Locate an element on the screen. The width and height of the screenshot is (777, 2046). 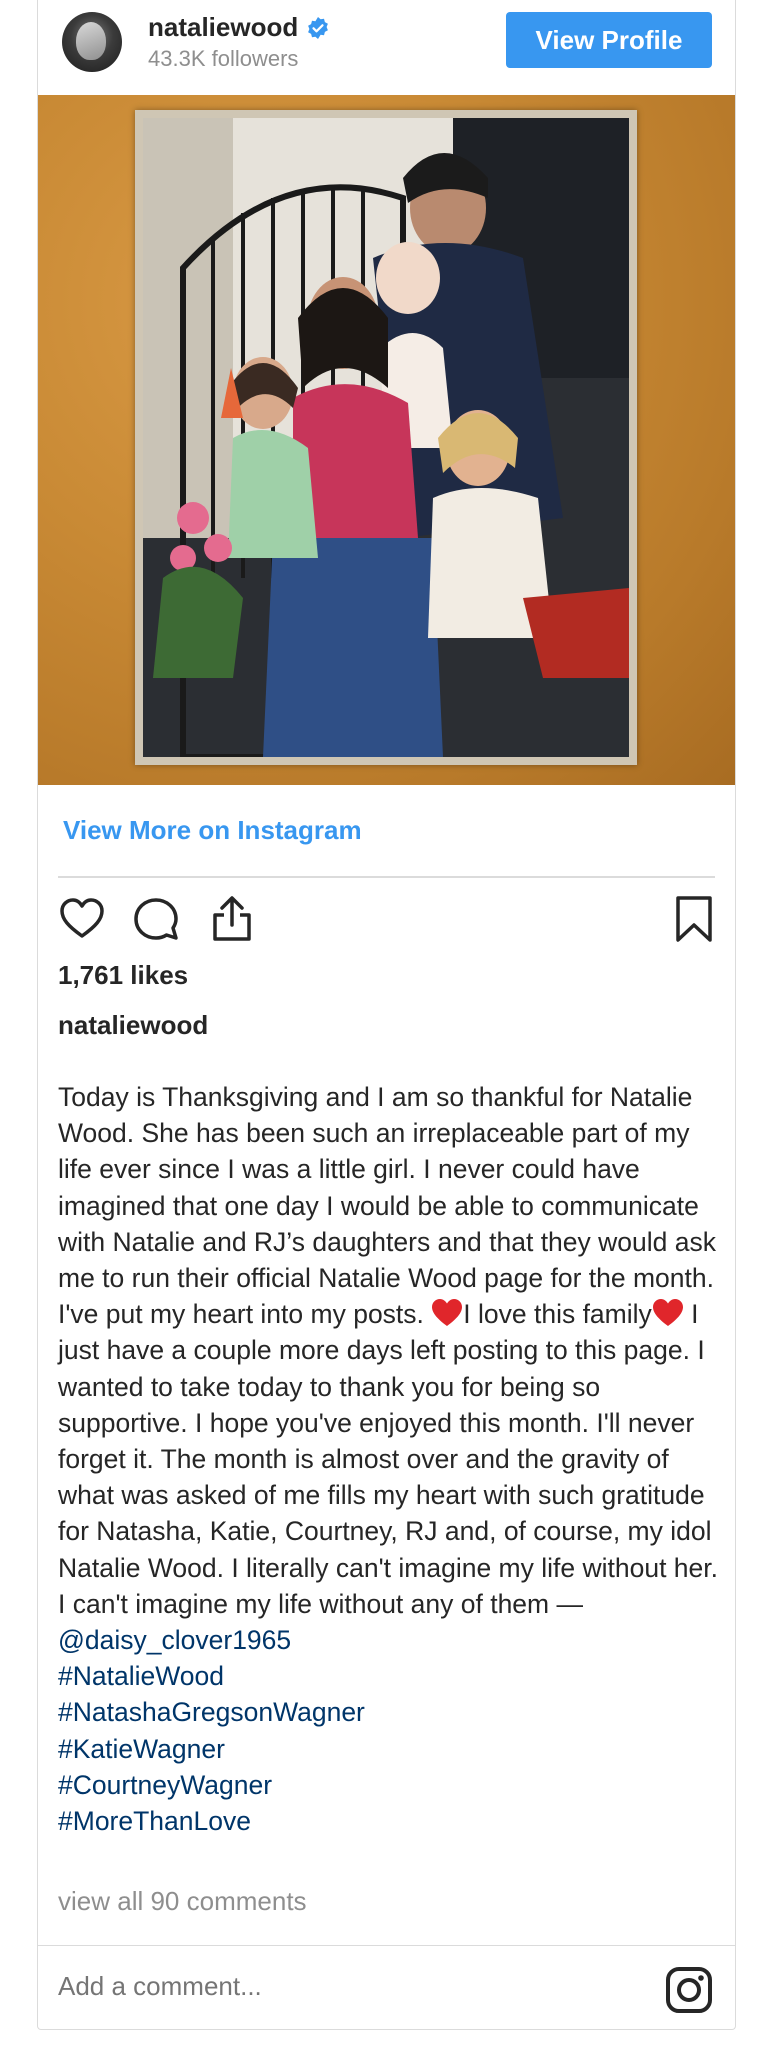
caption-part: I love this family is located at coordinates (557, 1314).